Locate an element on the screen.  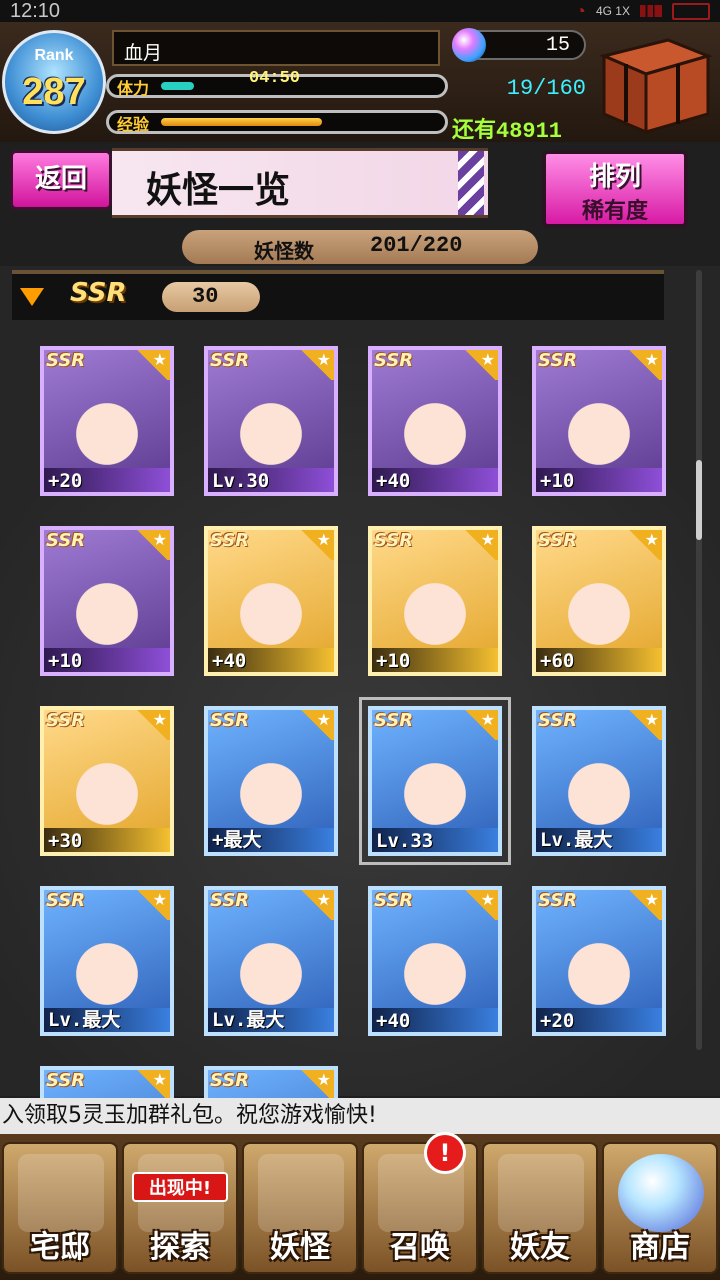
yokai-card: SSR ★ Lv.33 is located at coordinates (435, 781).